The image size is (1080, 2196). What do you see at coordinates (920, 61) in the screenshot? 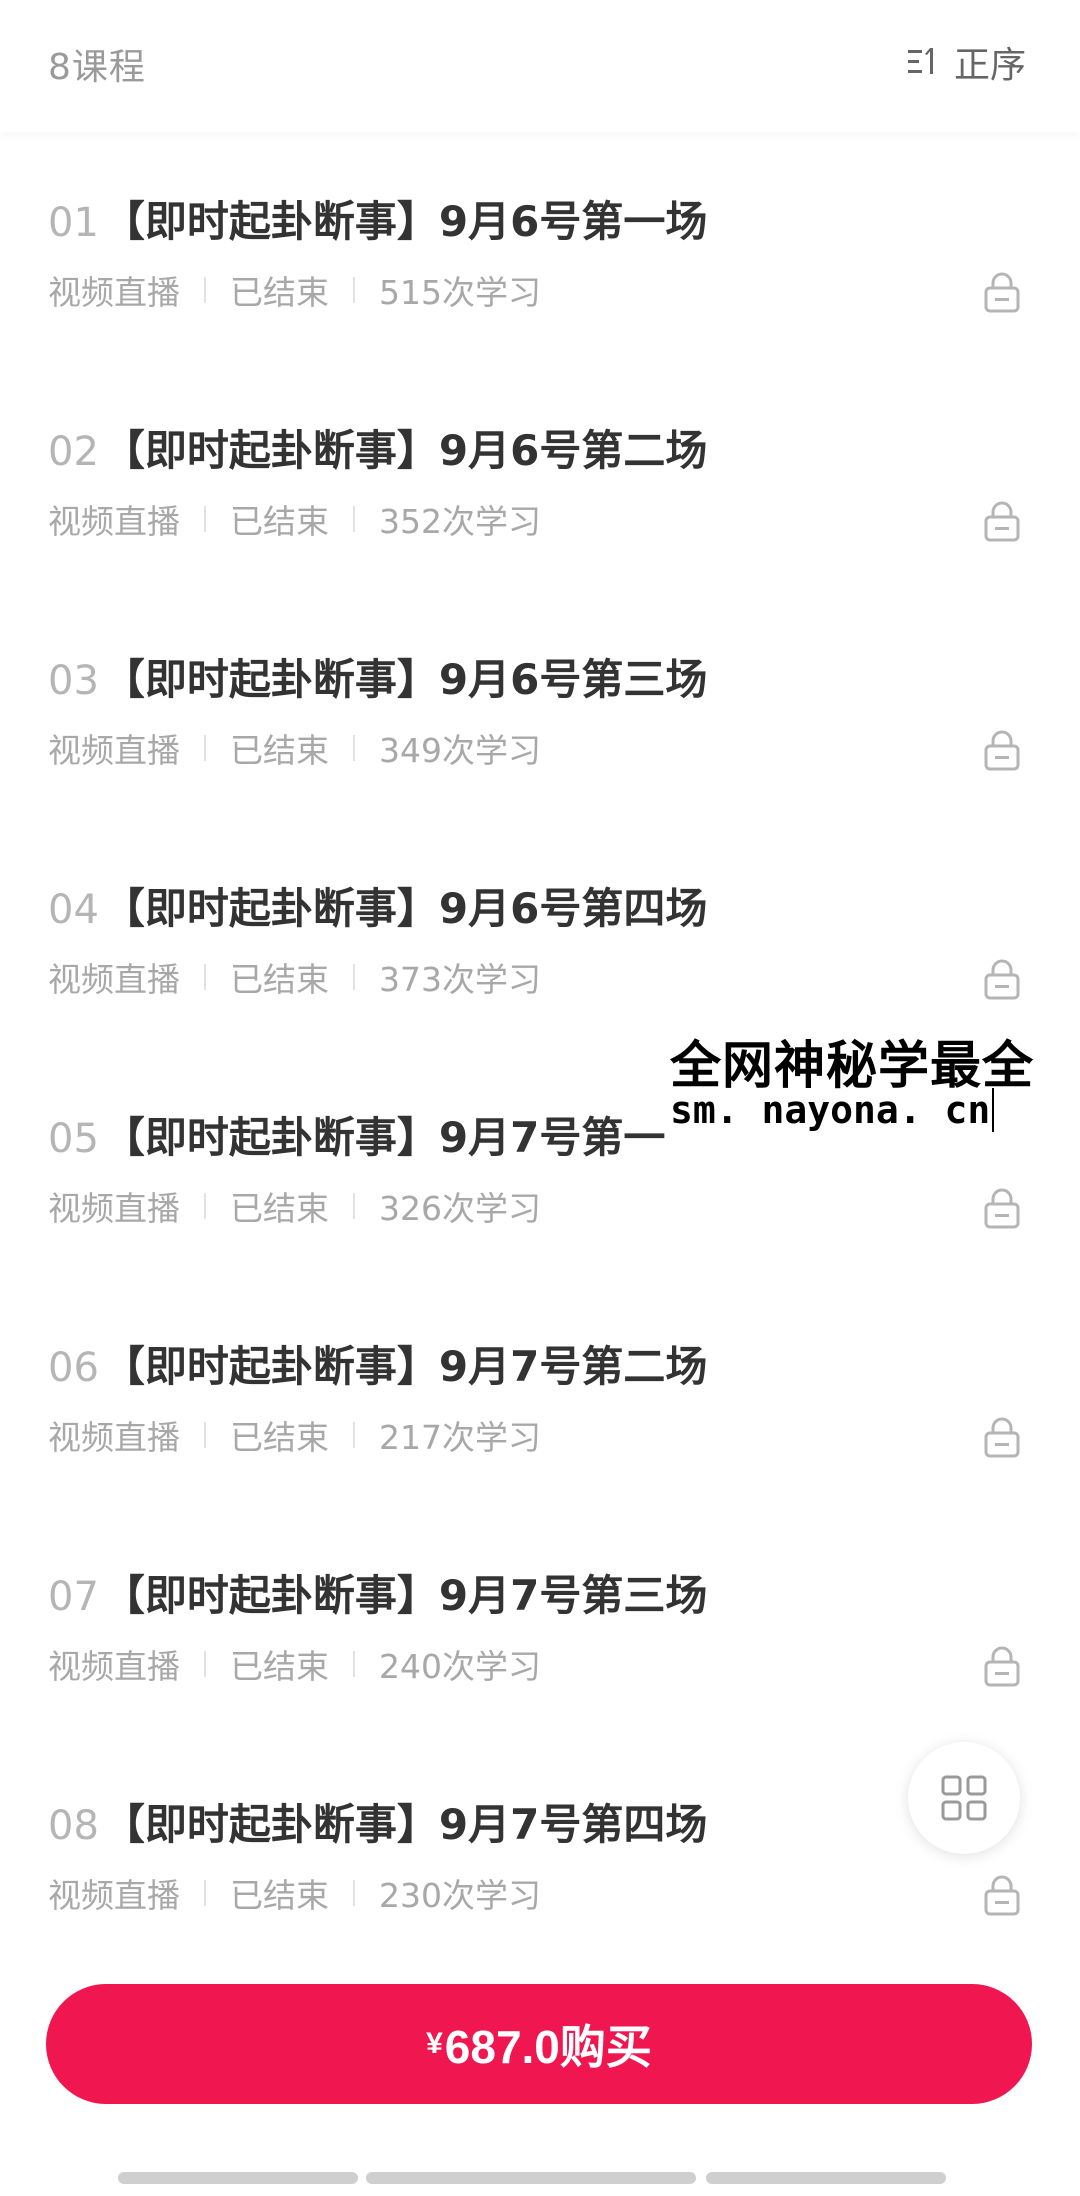
I see `sort-order-icon` at bounding box center [920, 61].